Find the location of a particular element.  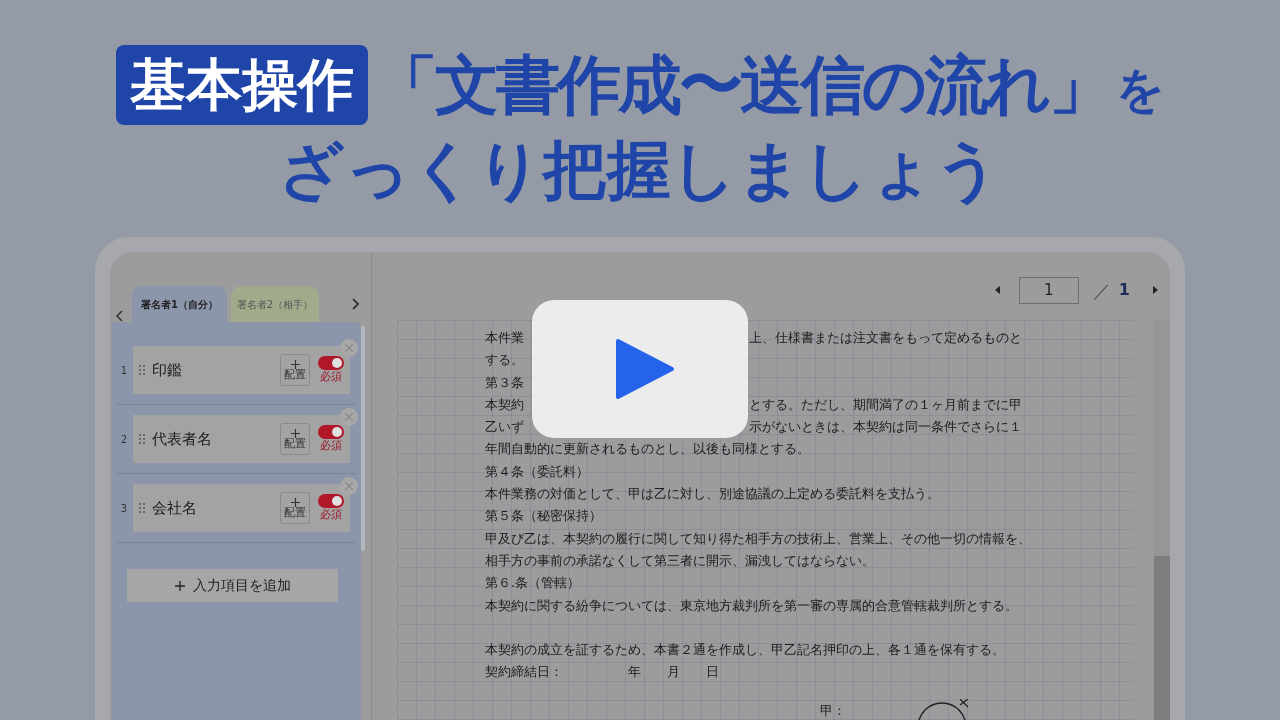

field-number: 1 is located at coordinates (124, 370).